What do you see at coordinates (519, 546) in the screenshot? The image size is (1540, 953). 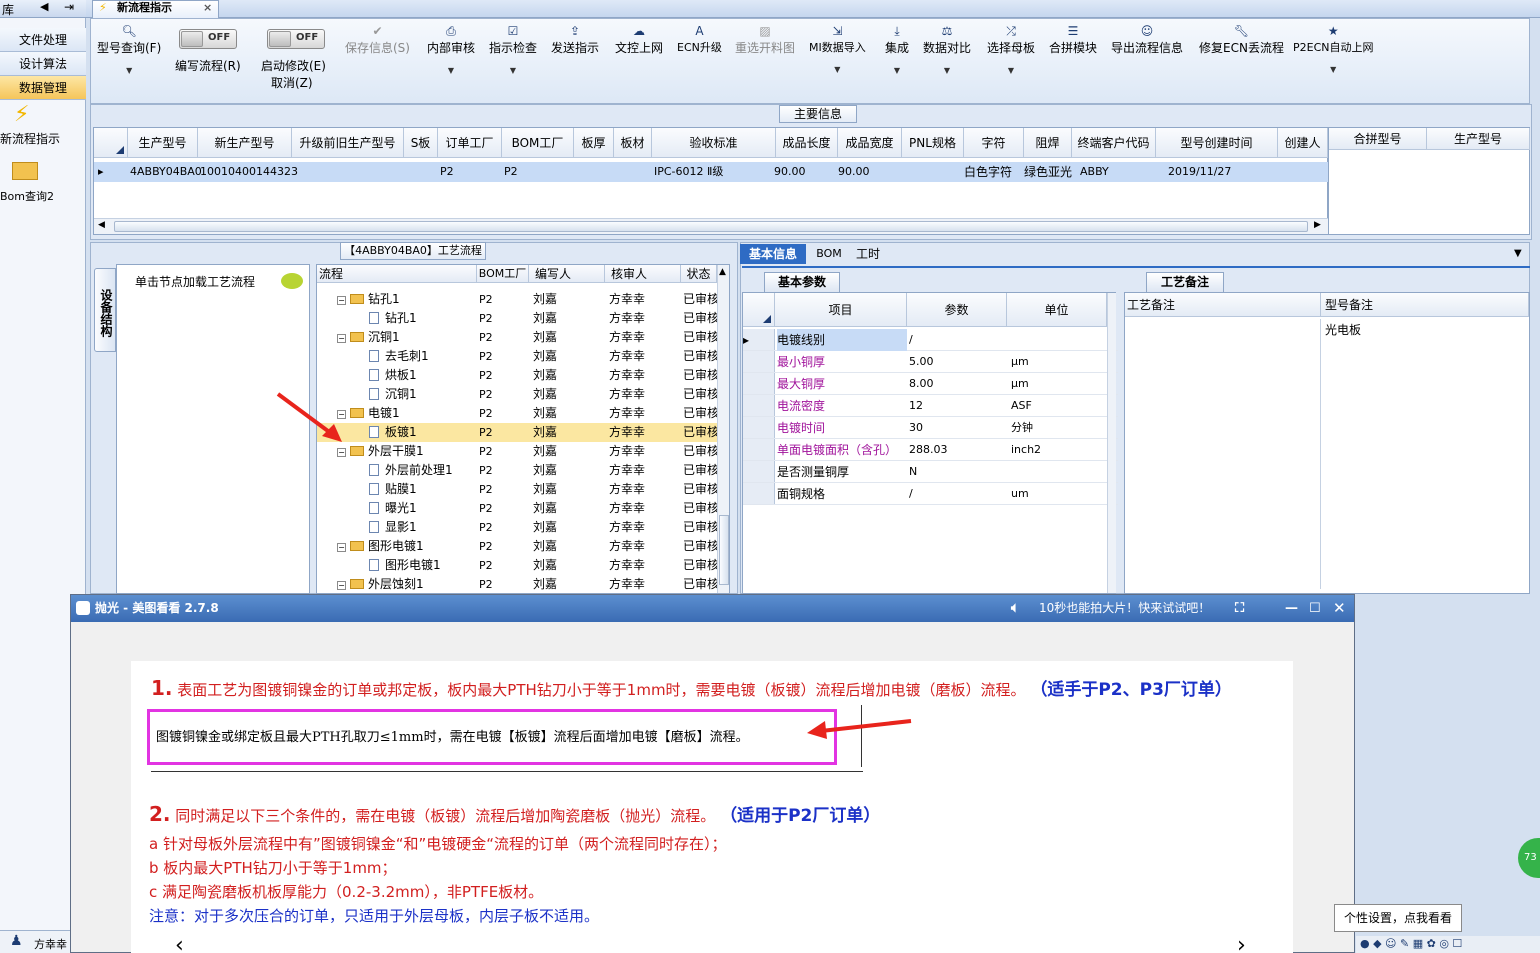 I see `tree-row: − 图形电镀1 P2 刘嘉 方幸幸 已审核` at bounding box center [519, 546].